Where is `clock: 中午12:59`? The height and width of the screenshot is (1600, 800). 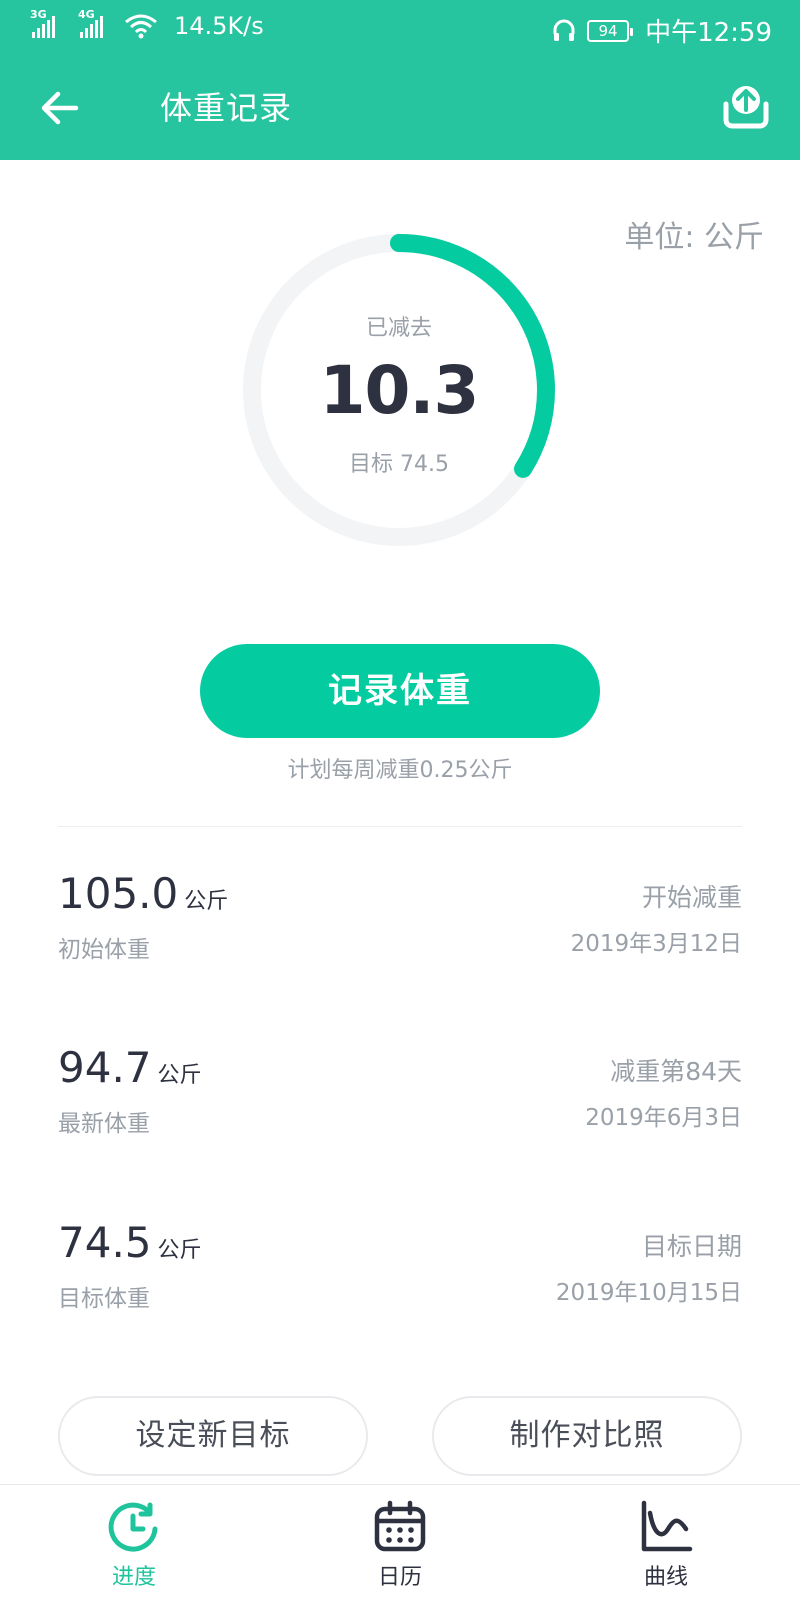 clock: 中午12:59 is located at coordinates (708, 33).